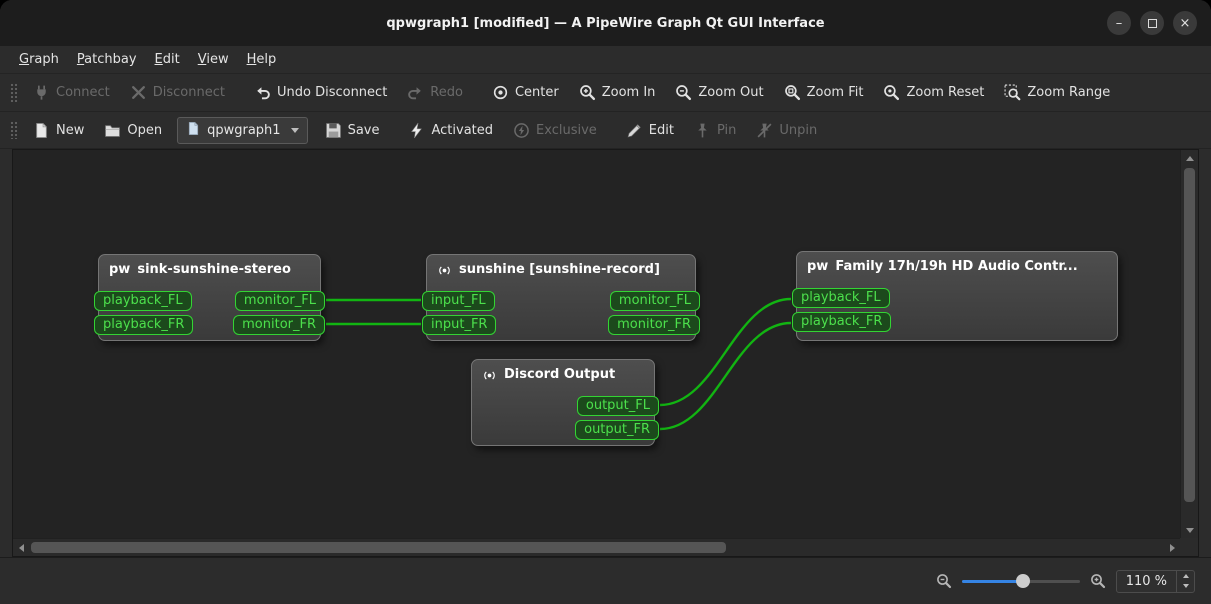 The width and height of the screenshot is (1211, 604). I want to click on maximize-button, so click(1152, 23).